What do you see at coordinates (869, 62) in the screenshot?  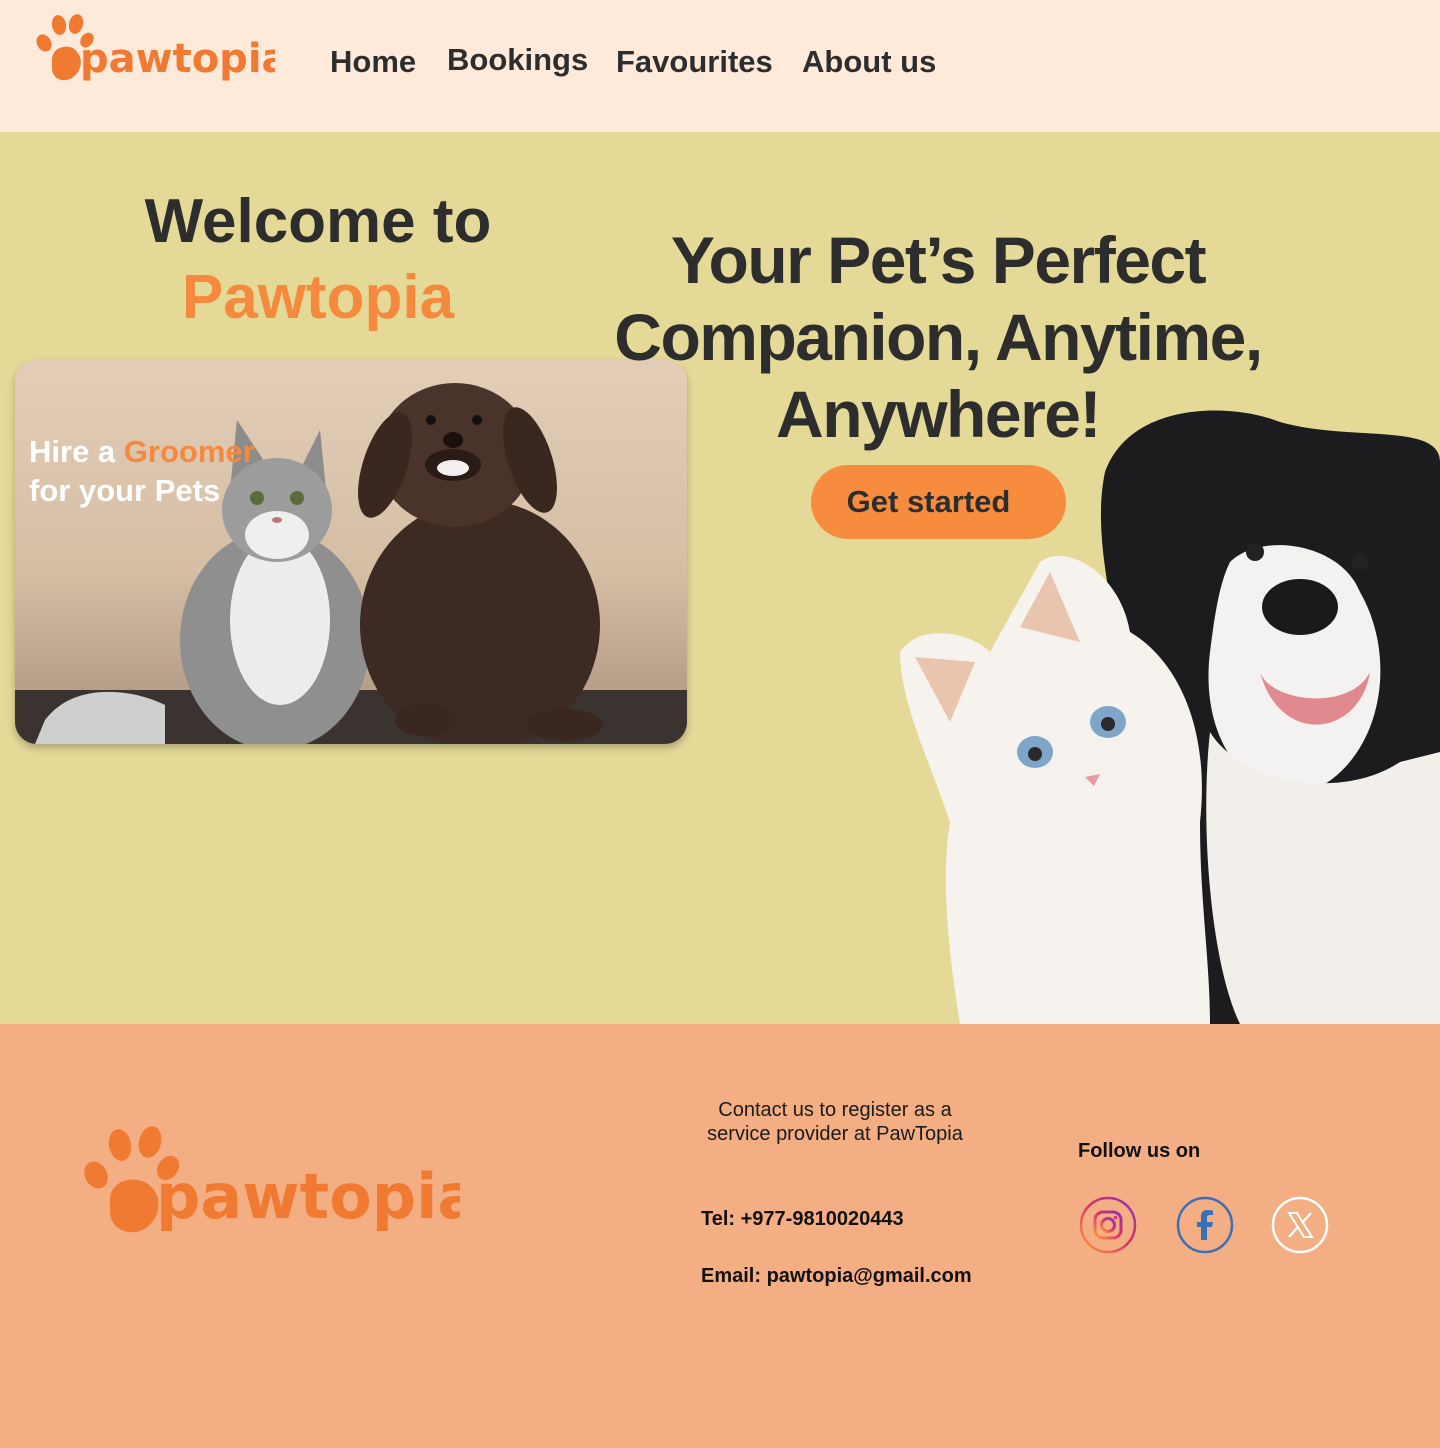 I see `nav-link-about-us: About us` at bounding box center [869, 62].